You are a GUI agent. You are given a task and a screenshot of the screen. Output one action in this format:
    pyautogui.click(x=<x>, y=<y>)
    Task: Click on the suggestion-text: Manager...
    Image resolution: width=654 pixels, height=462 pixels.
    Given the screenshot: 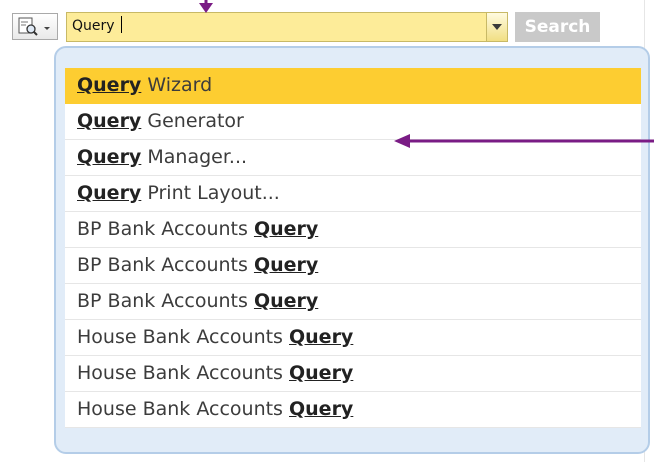 What is the action you would take?
    pyautogui.click(x=194, y=157)
    